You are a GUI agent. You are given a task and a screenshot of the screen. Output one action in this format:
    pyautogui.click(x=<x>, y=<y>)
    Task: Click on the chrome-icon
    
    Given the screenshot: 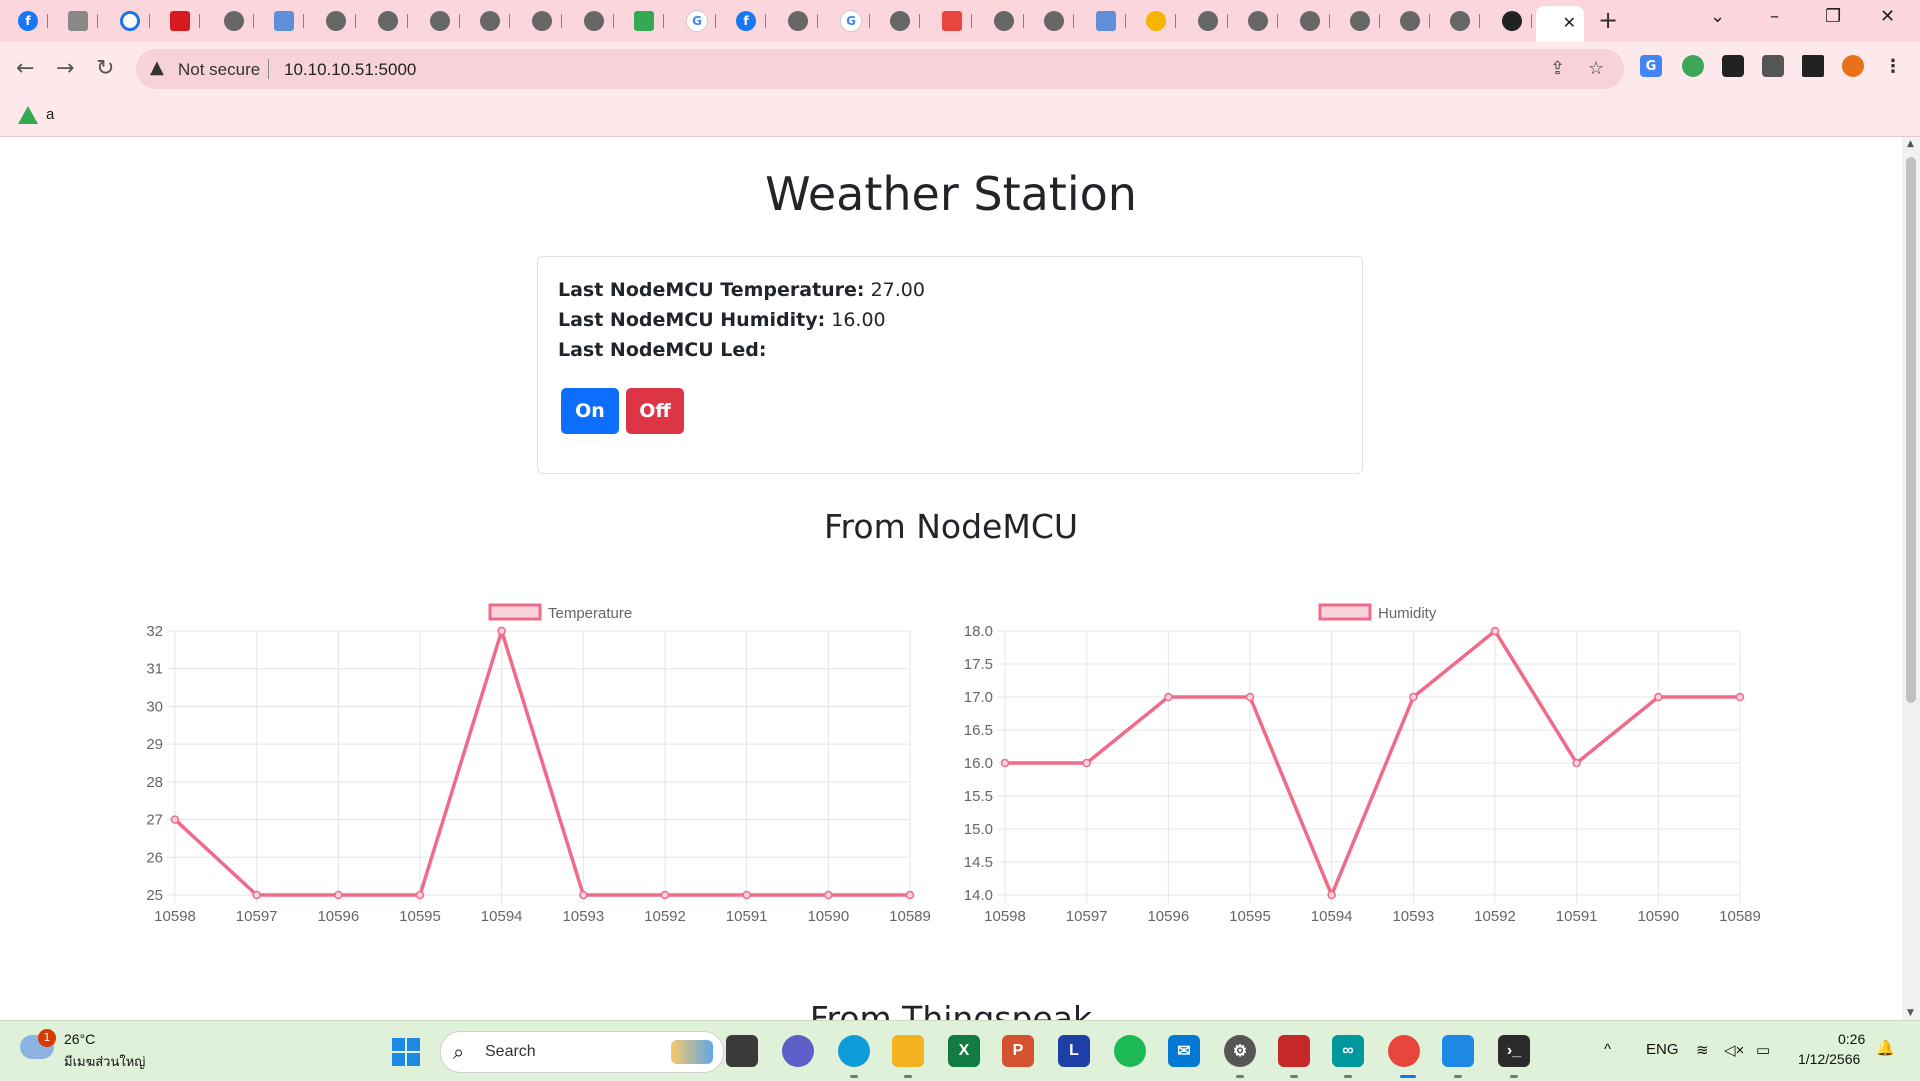 What is the action you would take?
    pyautogui.click(x=1404, y=1051)
    